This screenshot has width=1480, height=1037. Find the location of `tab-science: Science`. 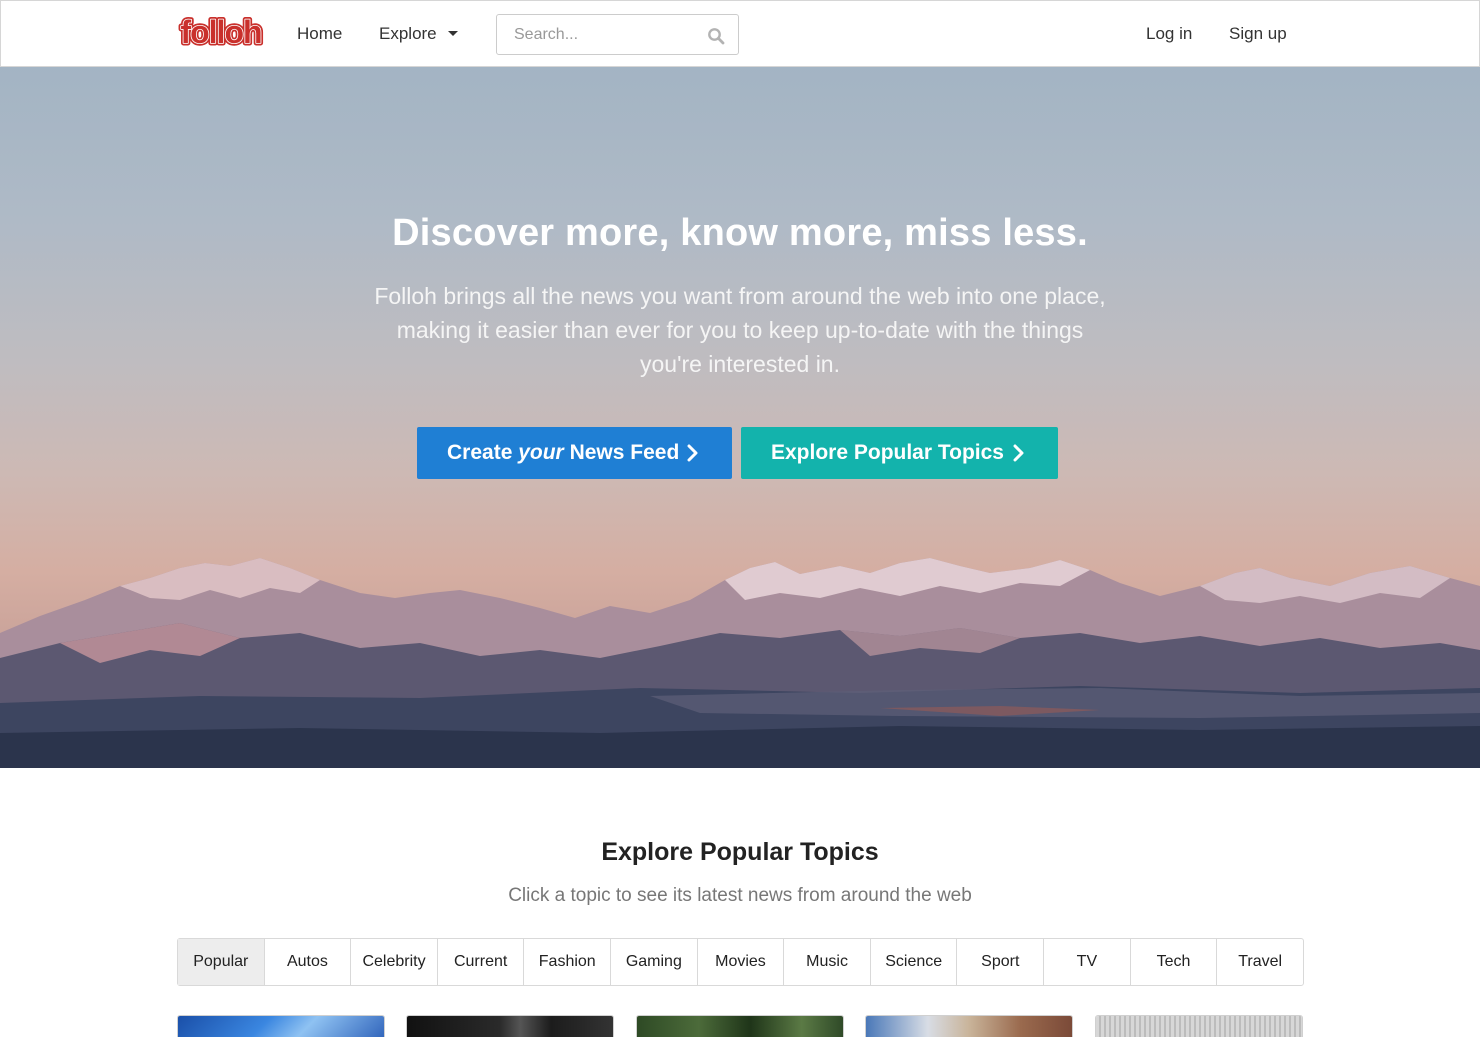

tab-science: Science is located at coordinates (914, 962).